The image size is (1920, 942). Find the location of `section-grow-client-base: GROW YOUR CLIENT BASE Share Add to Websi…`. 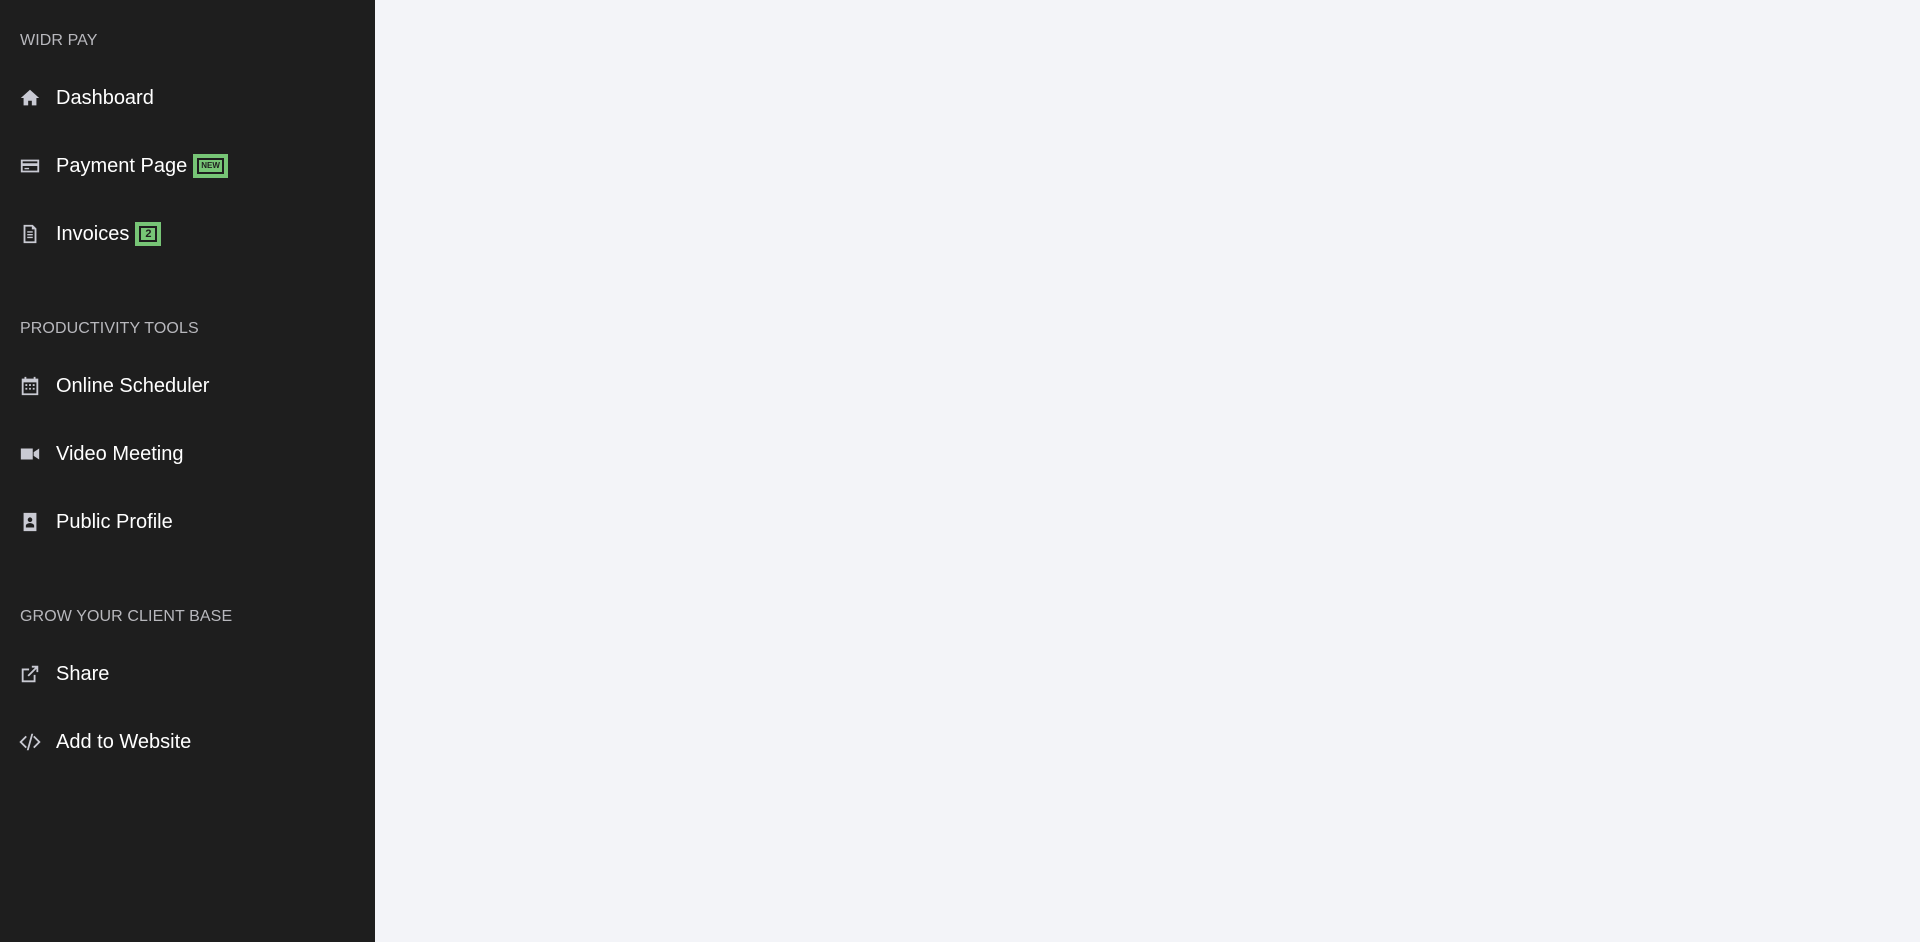

section-grow-client-base: GROW YOUR CLIENT BASE Share Add to Websi… is located at coordinates (187, 691).